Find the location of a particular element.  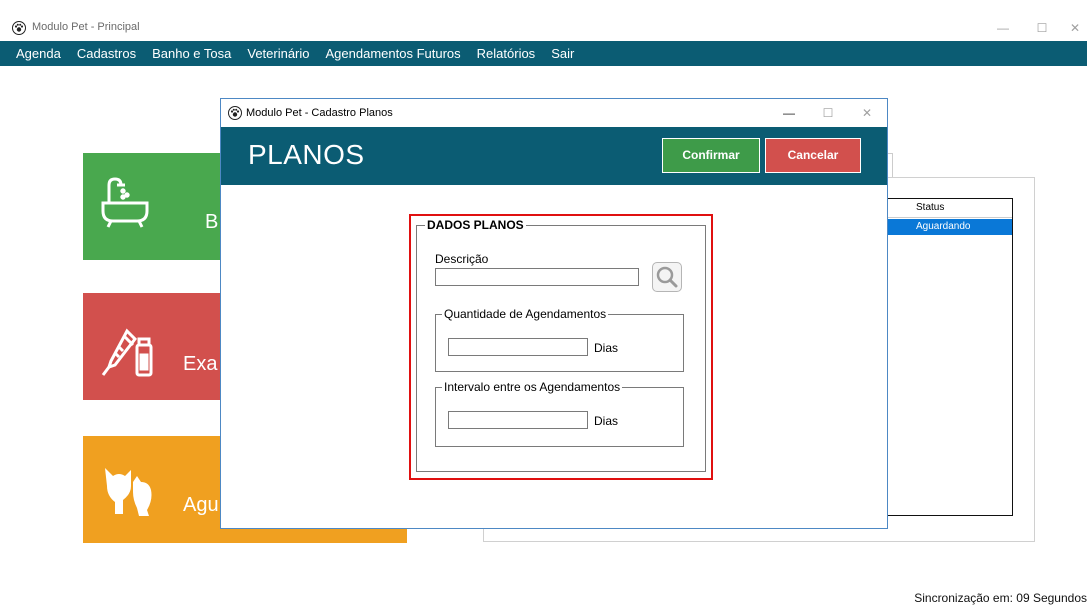

page-title: PLANOS is located at coordinates (306, 154).